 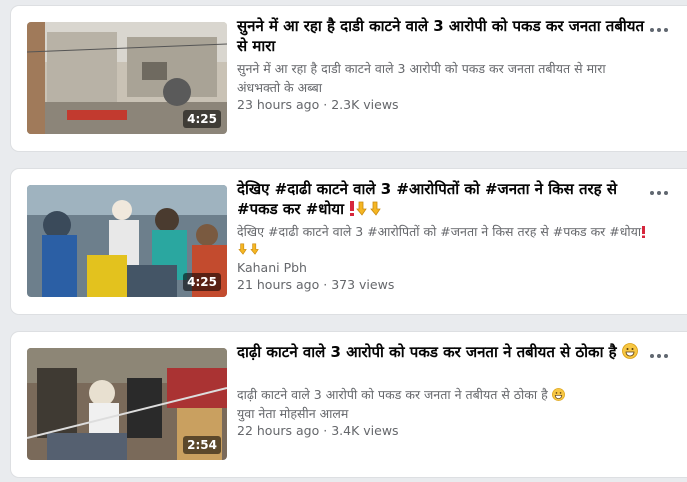 I want to click on video-meta: 23 hours ago · 2.3K views, so click(x=318, y=104).